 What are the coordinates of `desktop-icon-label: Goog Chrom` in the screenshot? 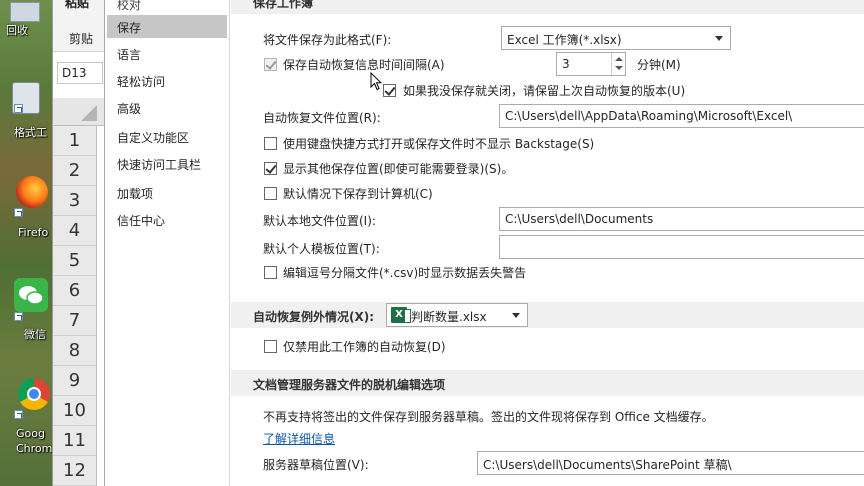 It's located at (34, 441).